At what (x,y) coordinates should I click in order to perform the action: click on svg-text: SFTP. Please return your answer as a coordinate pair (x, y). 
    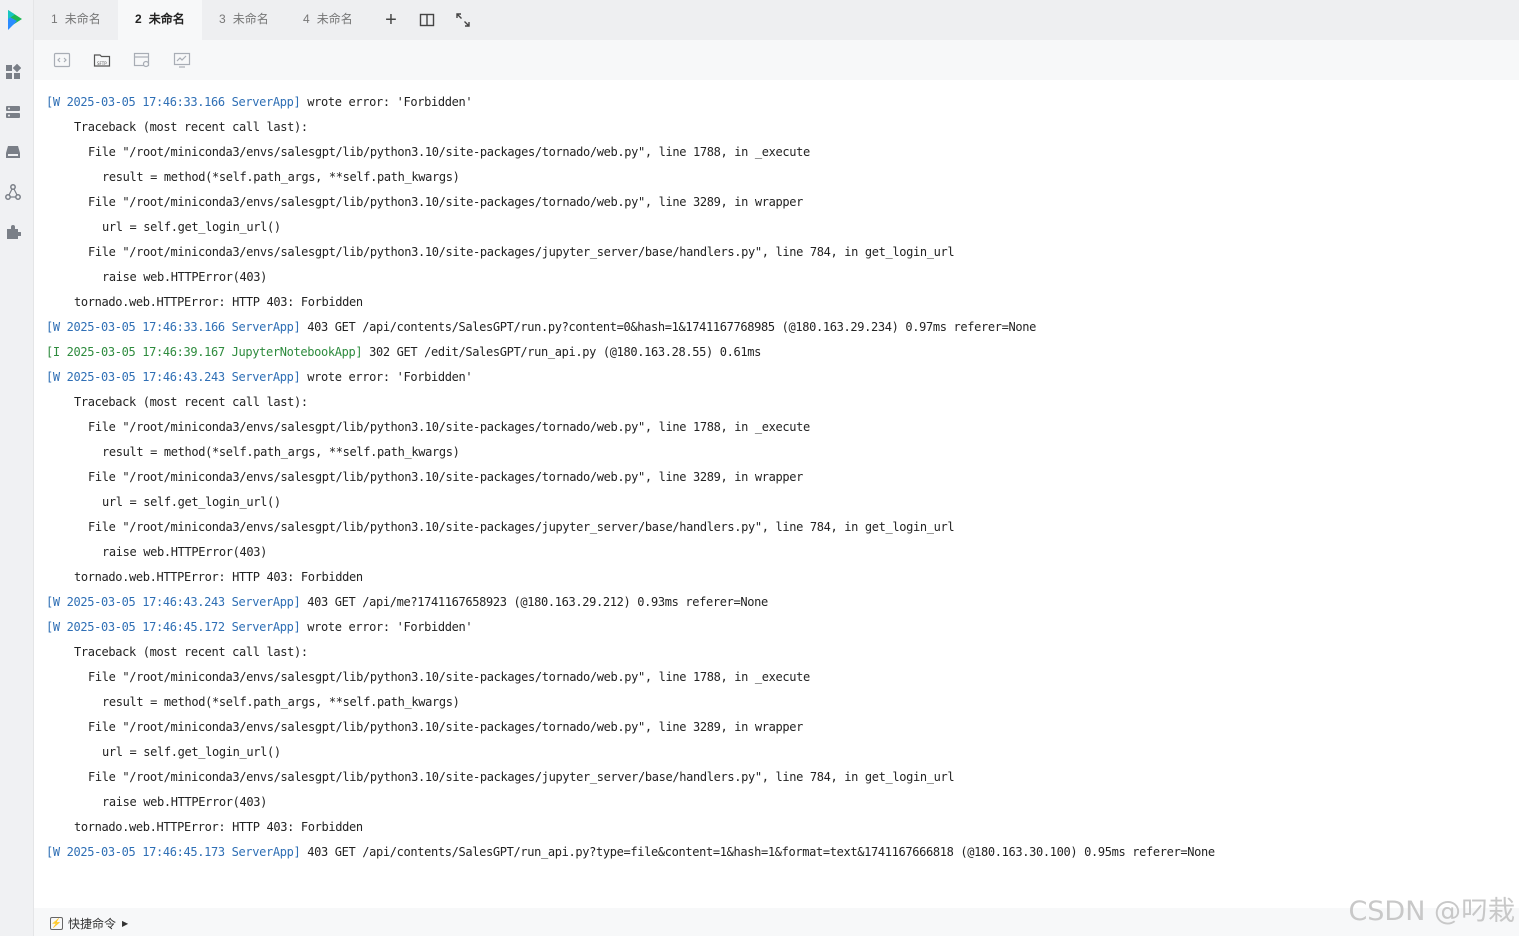
    Looking at the image, I should click on (102, 63).